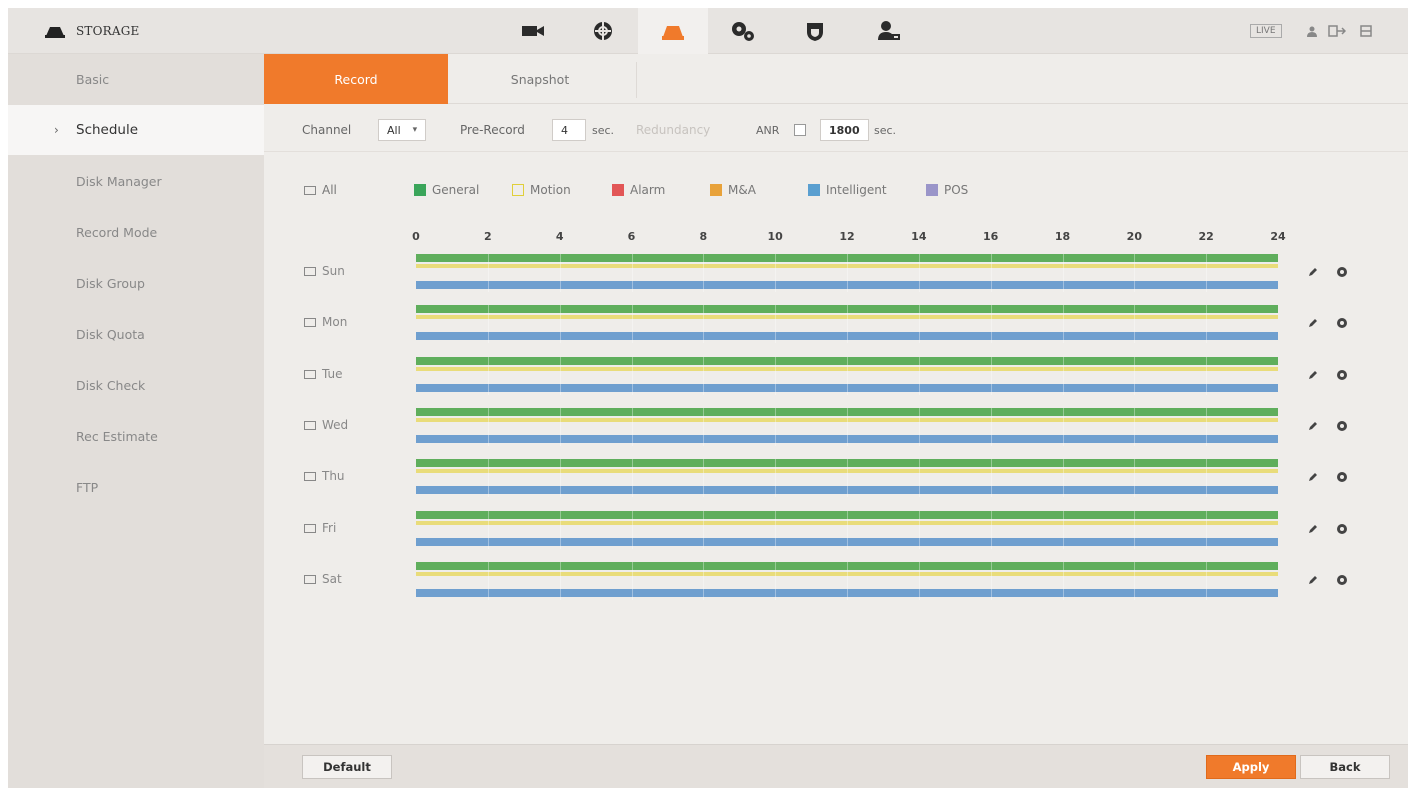 The image size is (1416, 792). I want to click on sidebar-item-disk-quota: Disk Quota, so click(136, 334).